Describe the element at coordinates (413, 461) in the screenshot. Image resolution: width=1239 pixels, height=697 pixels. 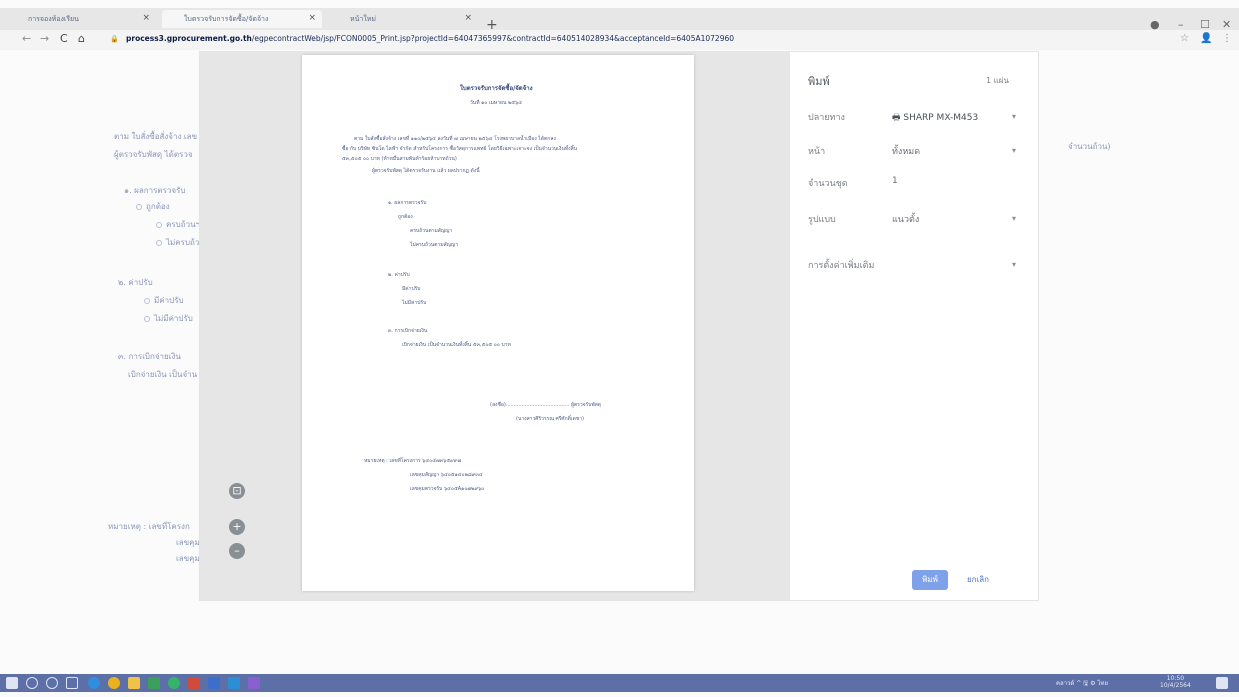
I see `preview-note-1: หมายเหตุ : เลขที่โครงการ ๖๔๐๔๗๓๖๕๙๙๗` at that location.